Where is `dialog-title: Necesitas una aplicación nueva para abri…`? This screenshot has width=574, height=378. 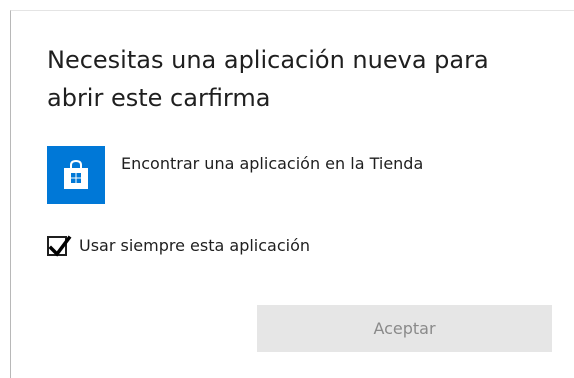 dialog-title: Necesitas una aplicación nueva para abri… is located at coordinates (268, 79).